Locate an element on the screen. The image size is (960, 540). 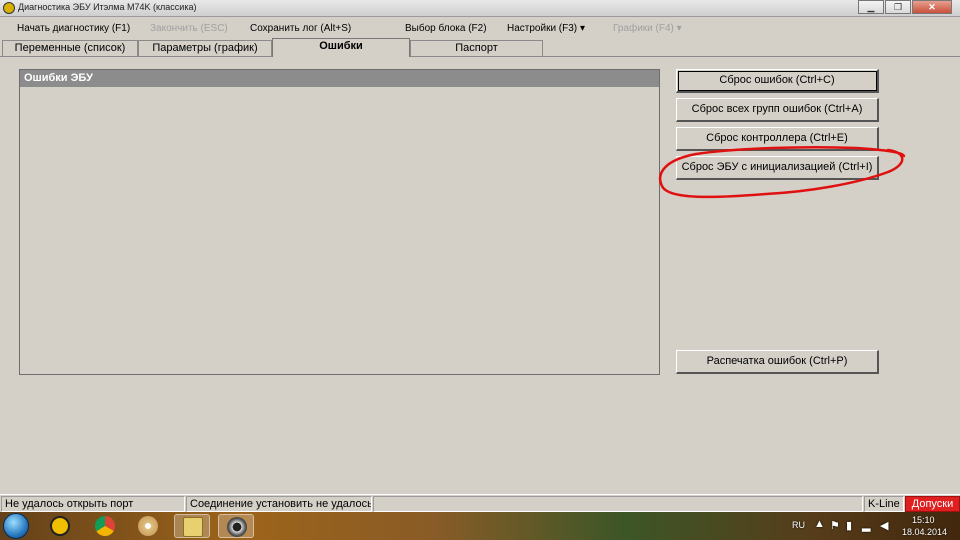
menu-finish: Закончить (ESC) is located at coordinates (189, 28).